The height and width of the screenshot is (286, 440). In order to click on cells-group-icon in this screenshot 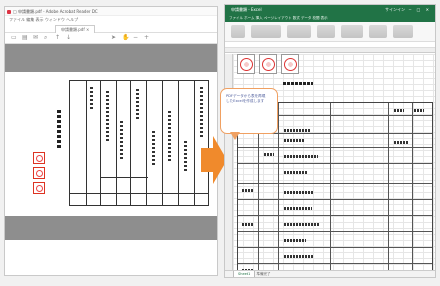, I will do `click(378, 31)`.